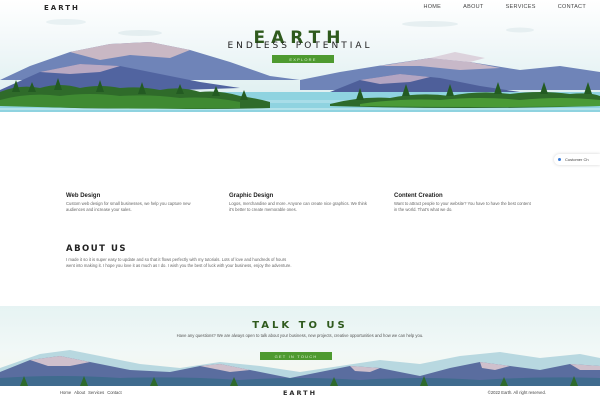  Describe the element at coordinates (296, 356) in the screenshot. I see `get-in-touch-button: GET IN TOUCH` at that location.